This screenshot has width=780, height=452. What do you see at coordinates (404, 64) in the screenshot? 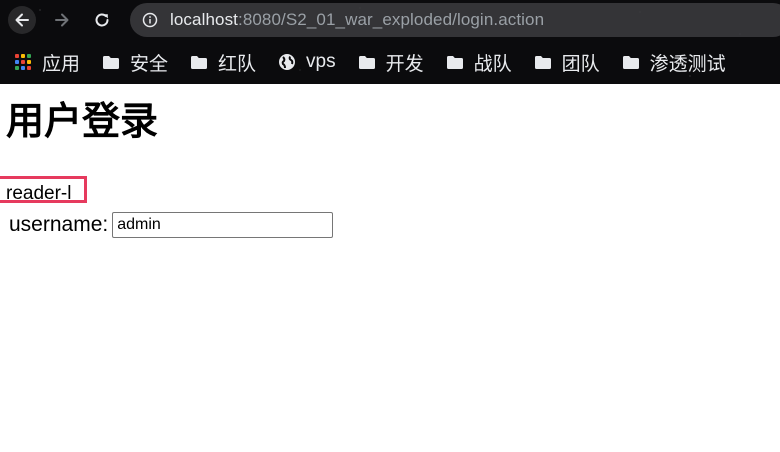
I see `bookmark-label: 开发` at bounding box center [404, 64].